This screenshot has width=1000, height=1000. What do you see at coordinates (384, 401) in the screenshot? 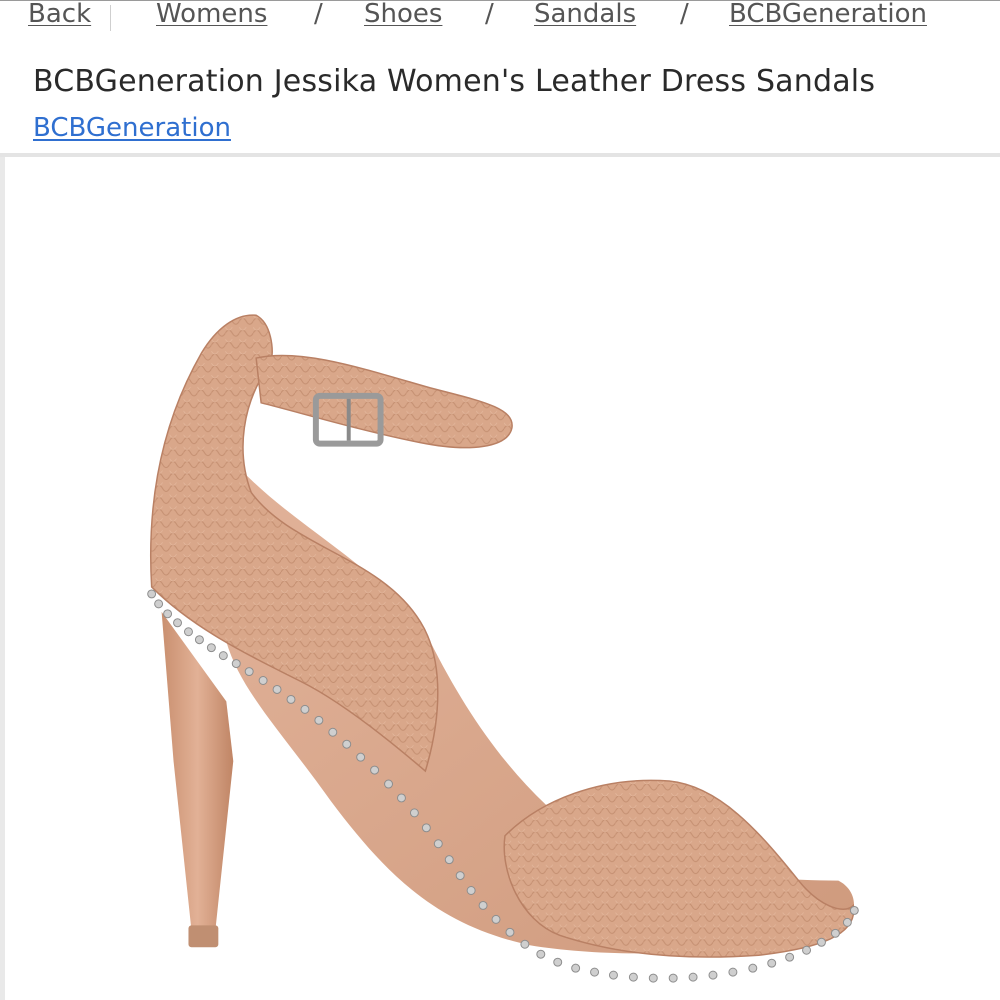
I see `shoe-ankle-strap` at bounding box center [384, 401].